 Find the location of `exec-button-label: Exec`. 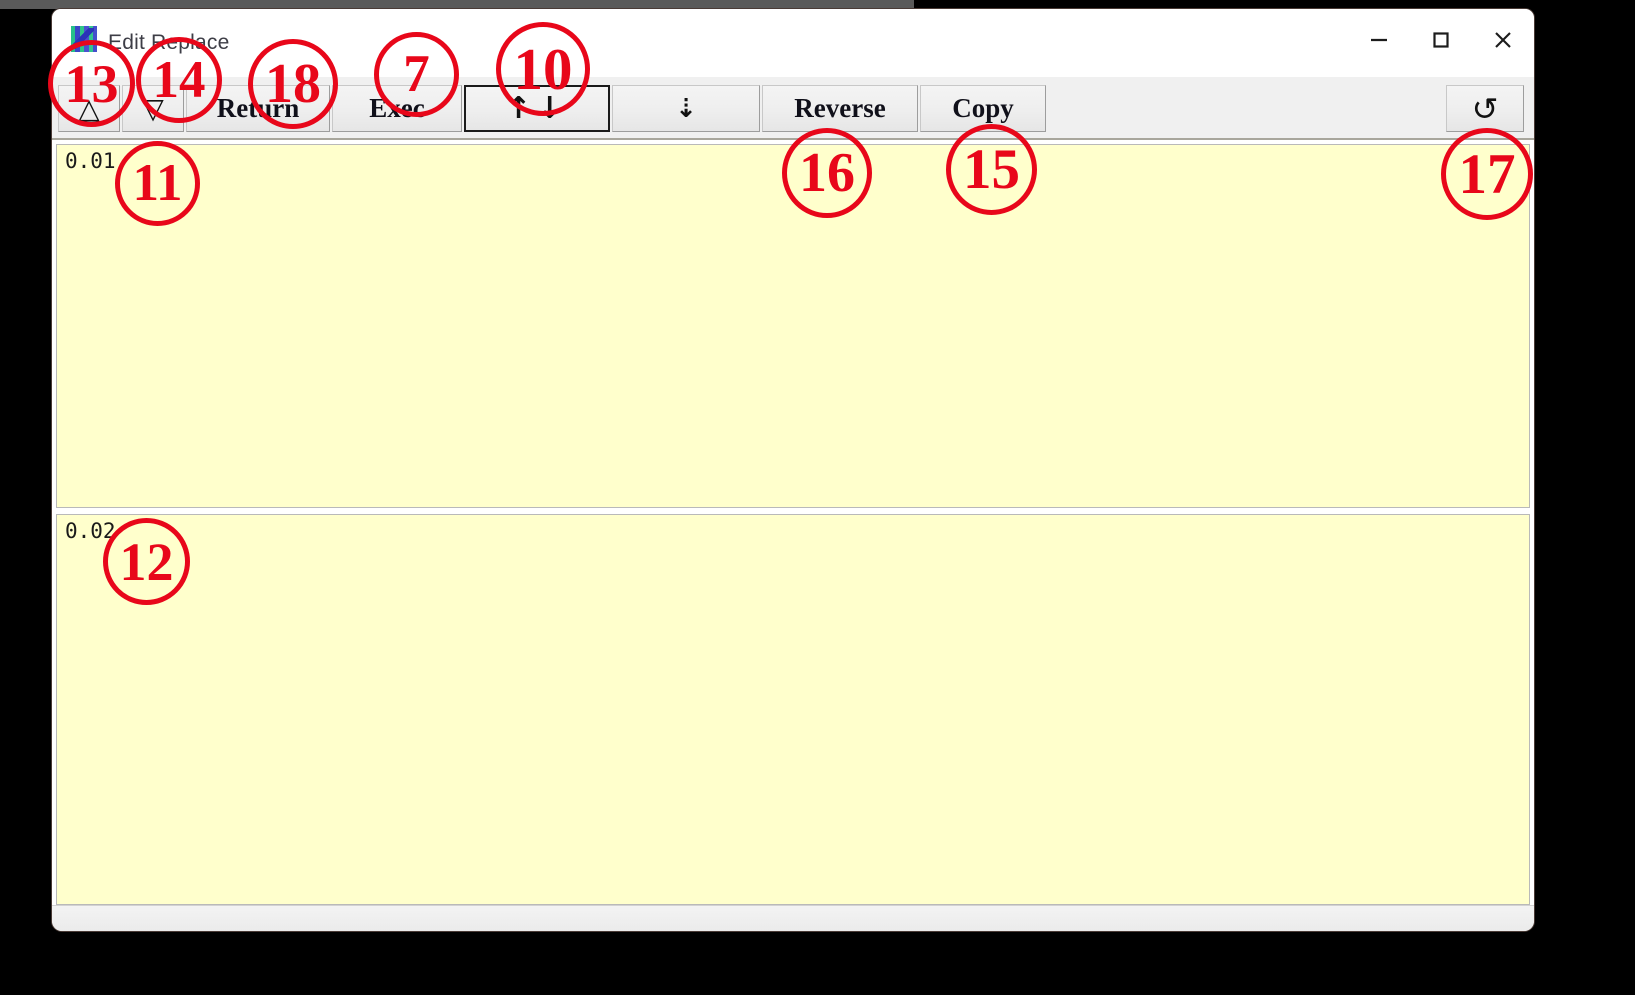

exec-button-label: Exec is located at coordinates (397, 108).